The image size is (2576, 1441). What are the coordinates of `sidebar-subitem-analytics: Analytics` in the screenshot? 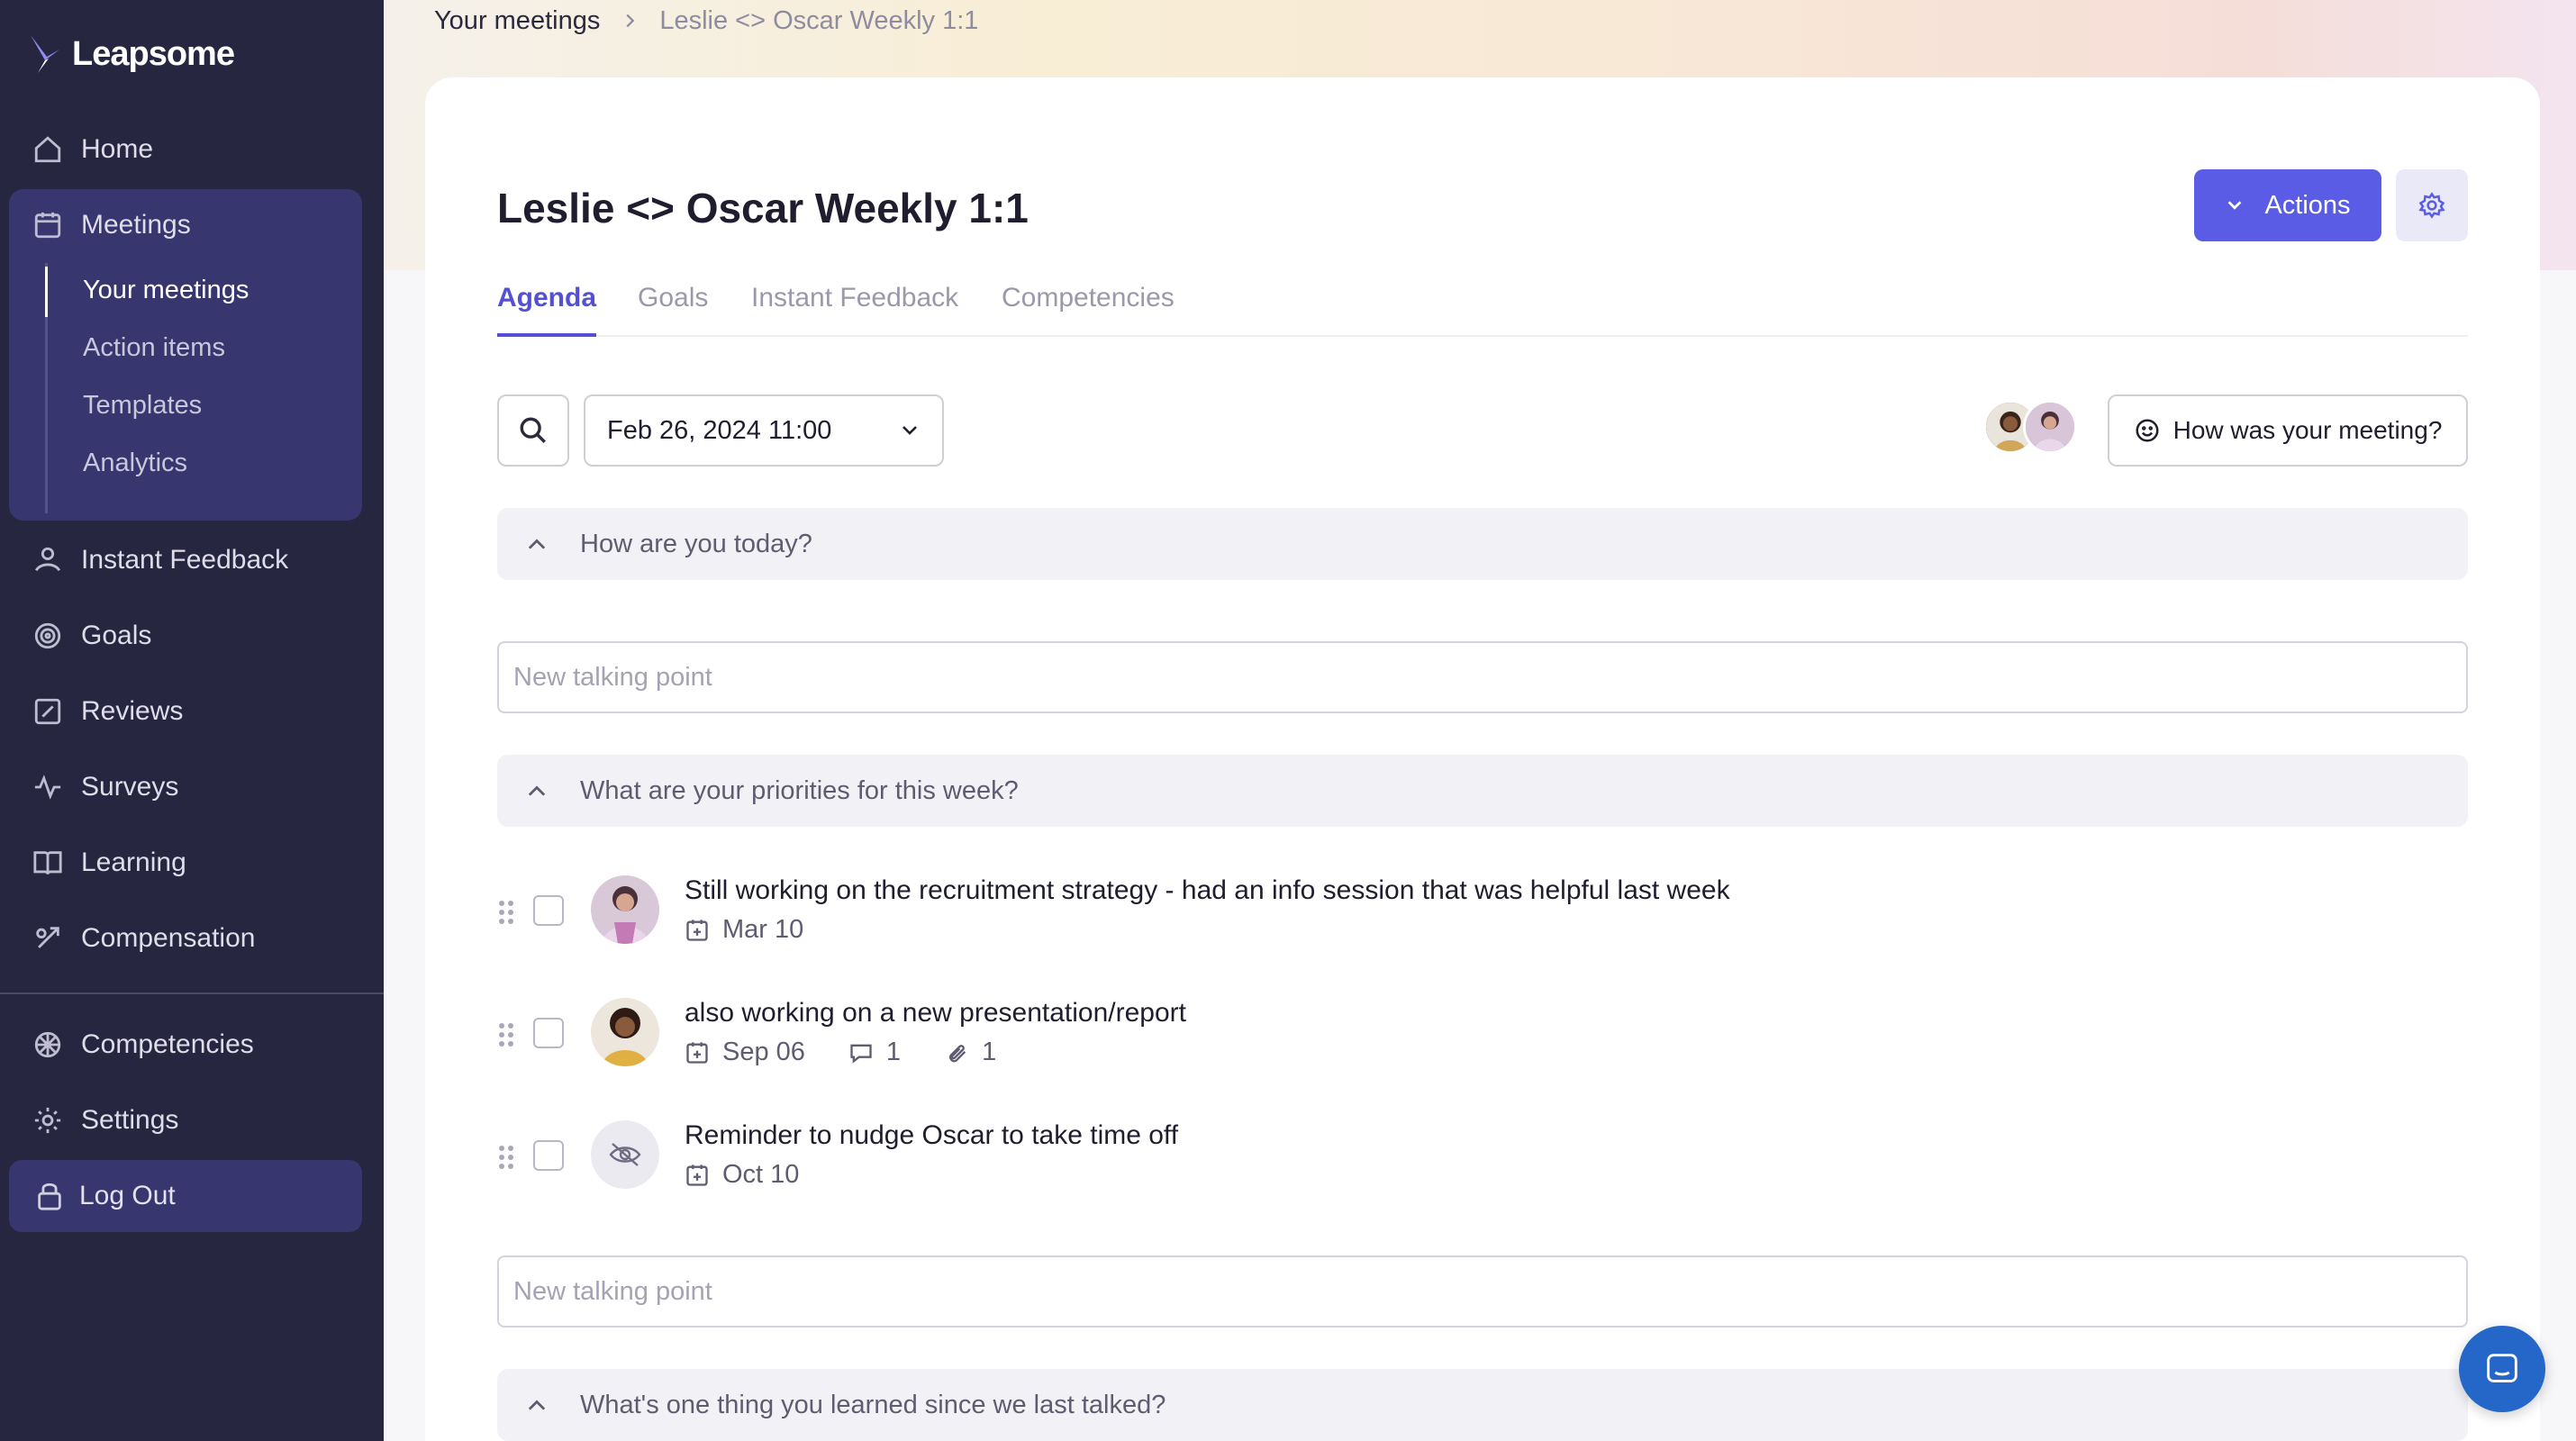 It's located at (135, 463).